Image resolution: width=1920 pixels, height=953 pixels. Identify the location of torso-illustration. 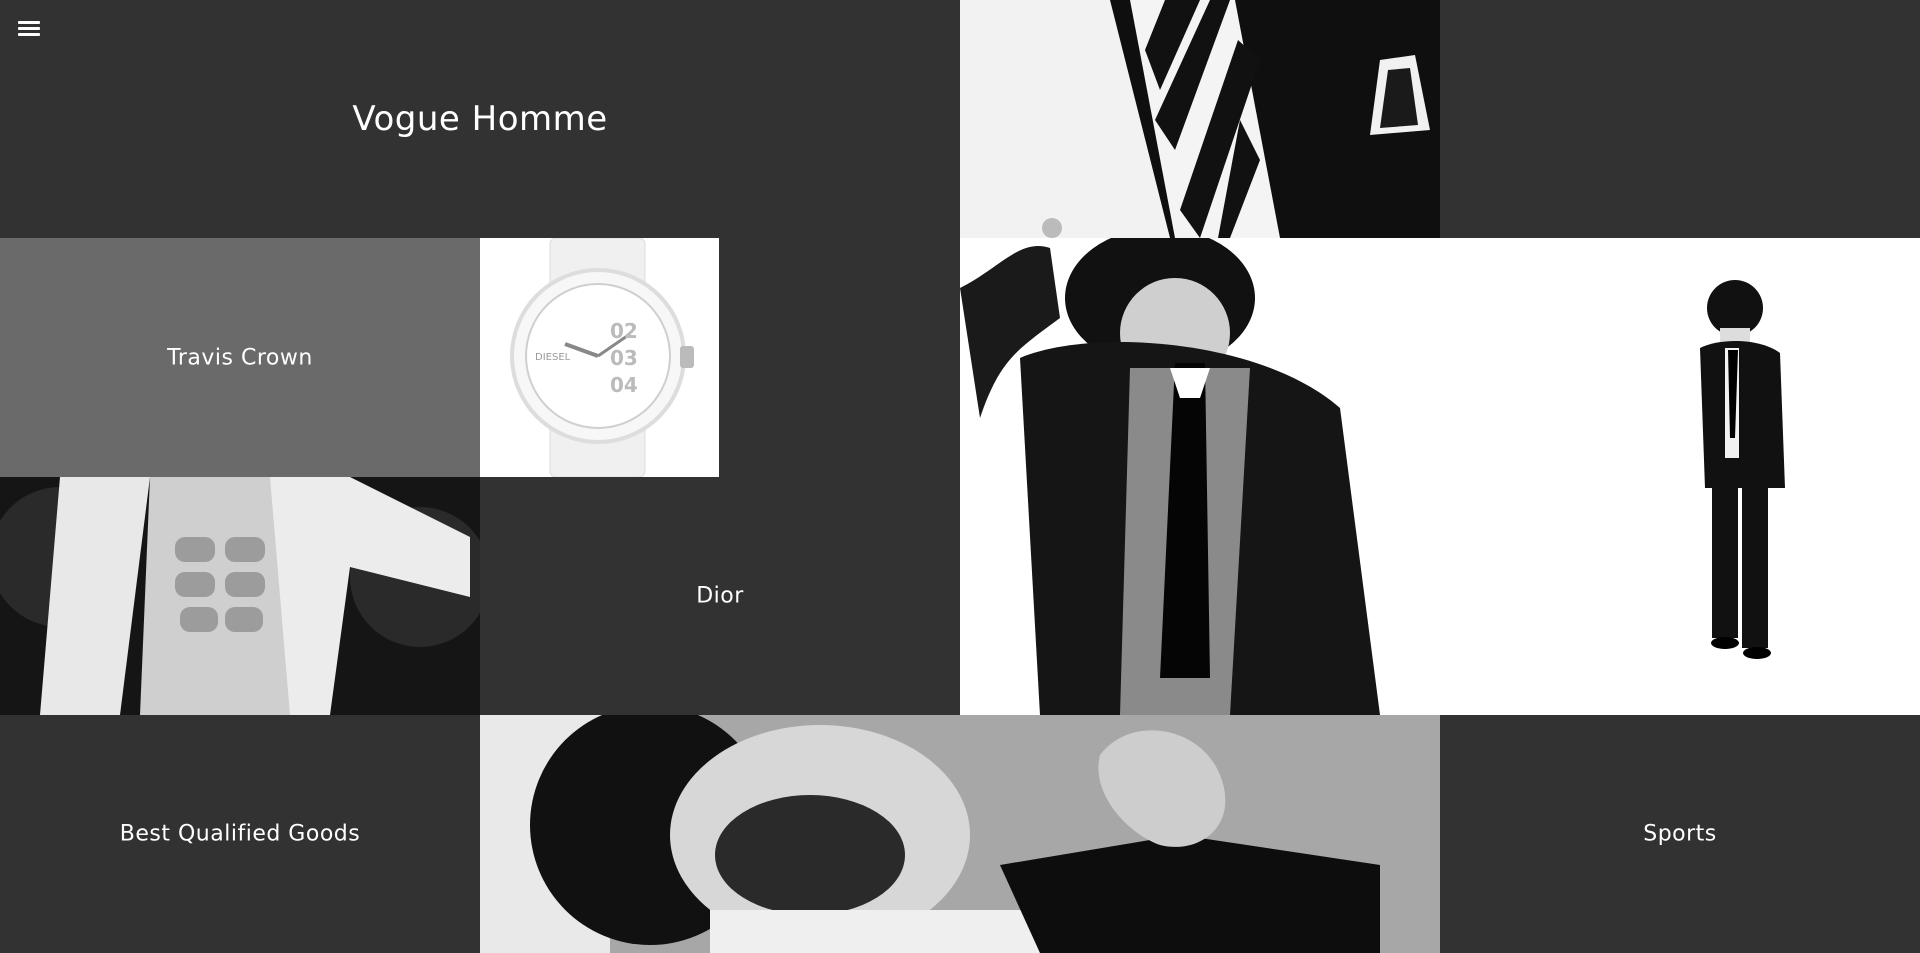
(240, 596).